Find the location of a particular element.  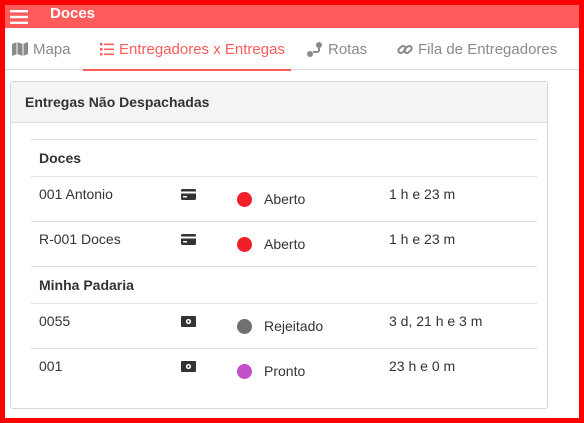

hamburger-menu-button is located at coordinates (19, 16).